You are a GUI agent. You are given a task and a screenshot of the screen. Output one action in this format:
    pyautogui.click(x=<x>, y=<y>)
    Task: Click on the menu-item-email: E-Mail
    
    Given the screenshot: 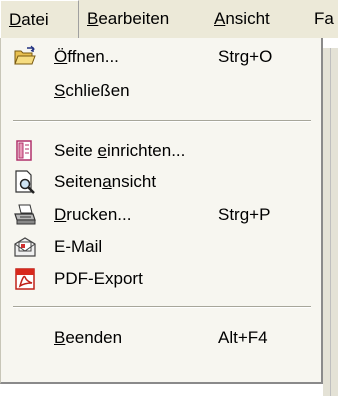 What is the action you would take?
    pyautogui.click(x=161, y=247)
    